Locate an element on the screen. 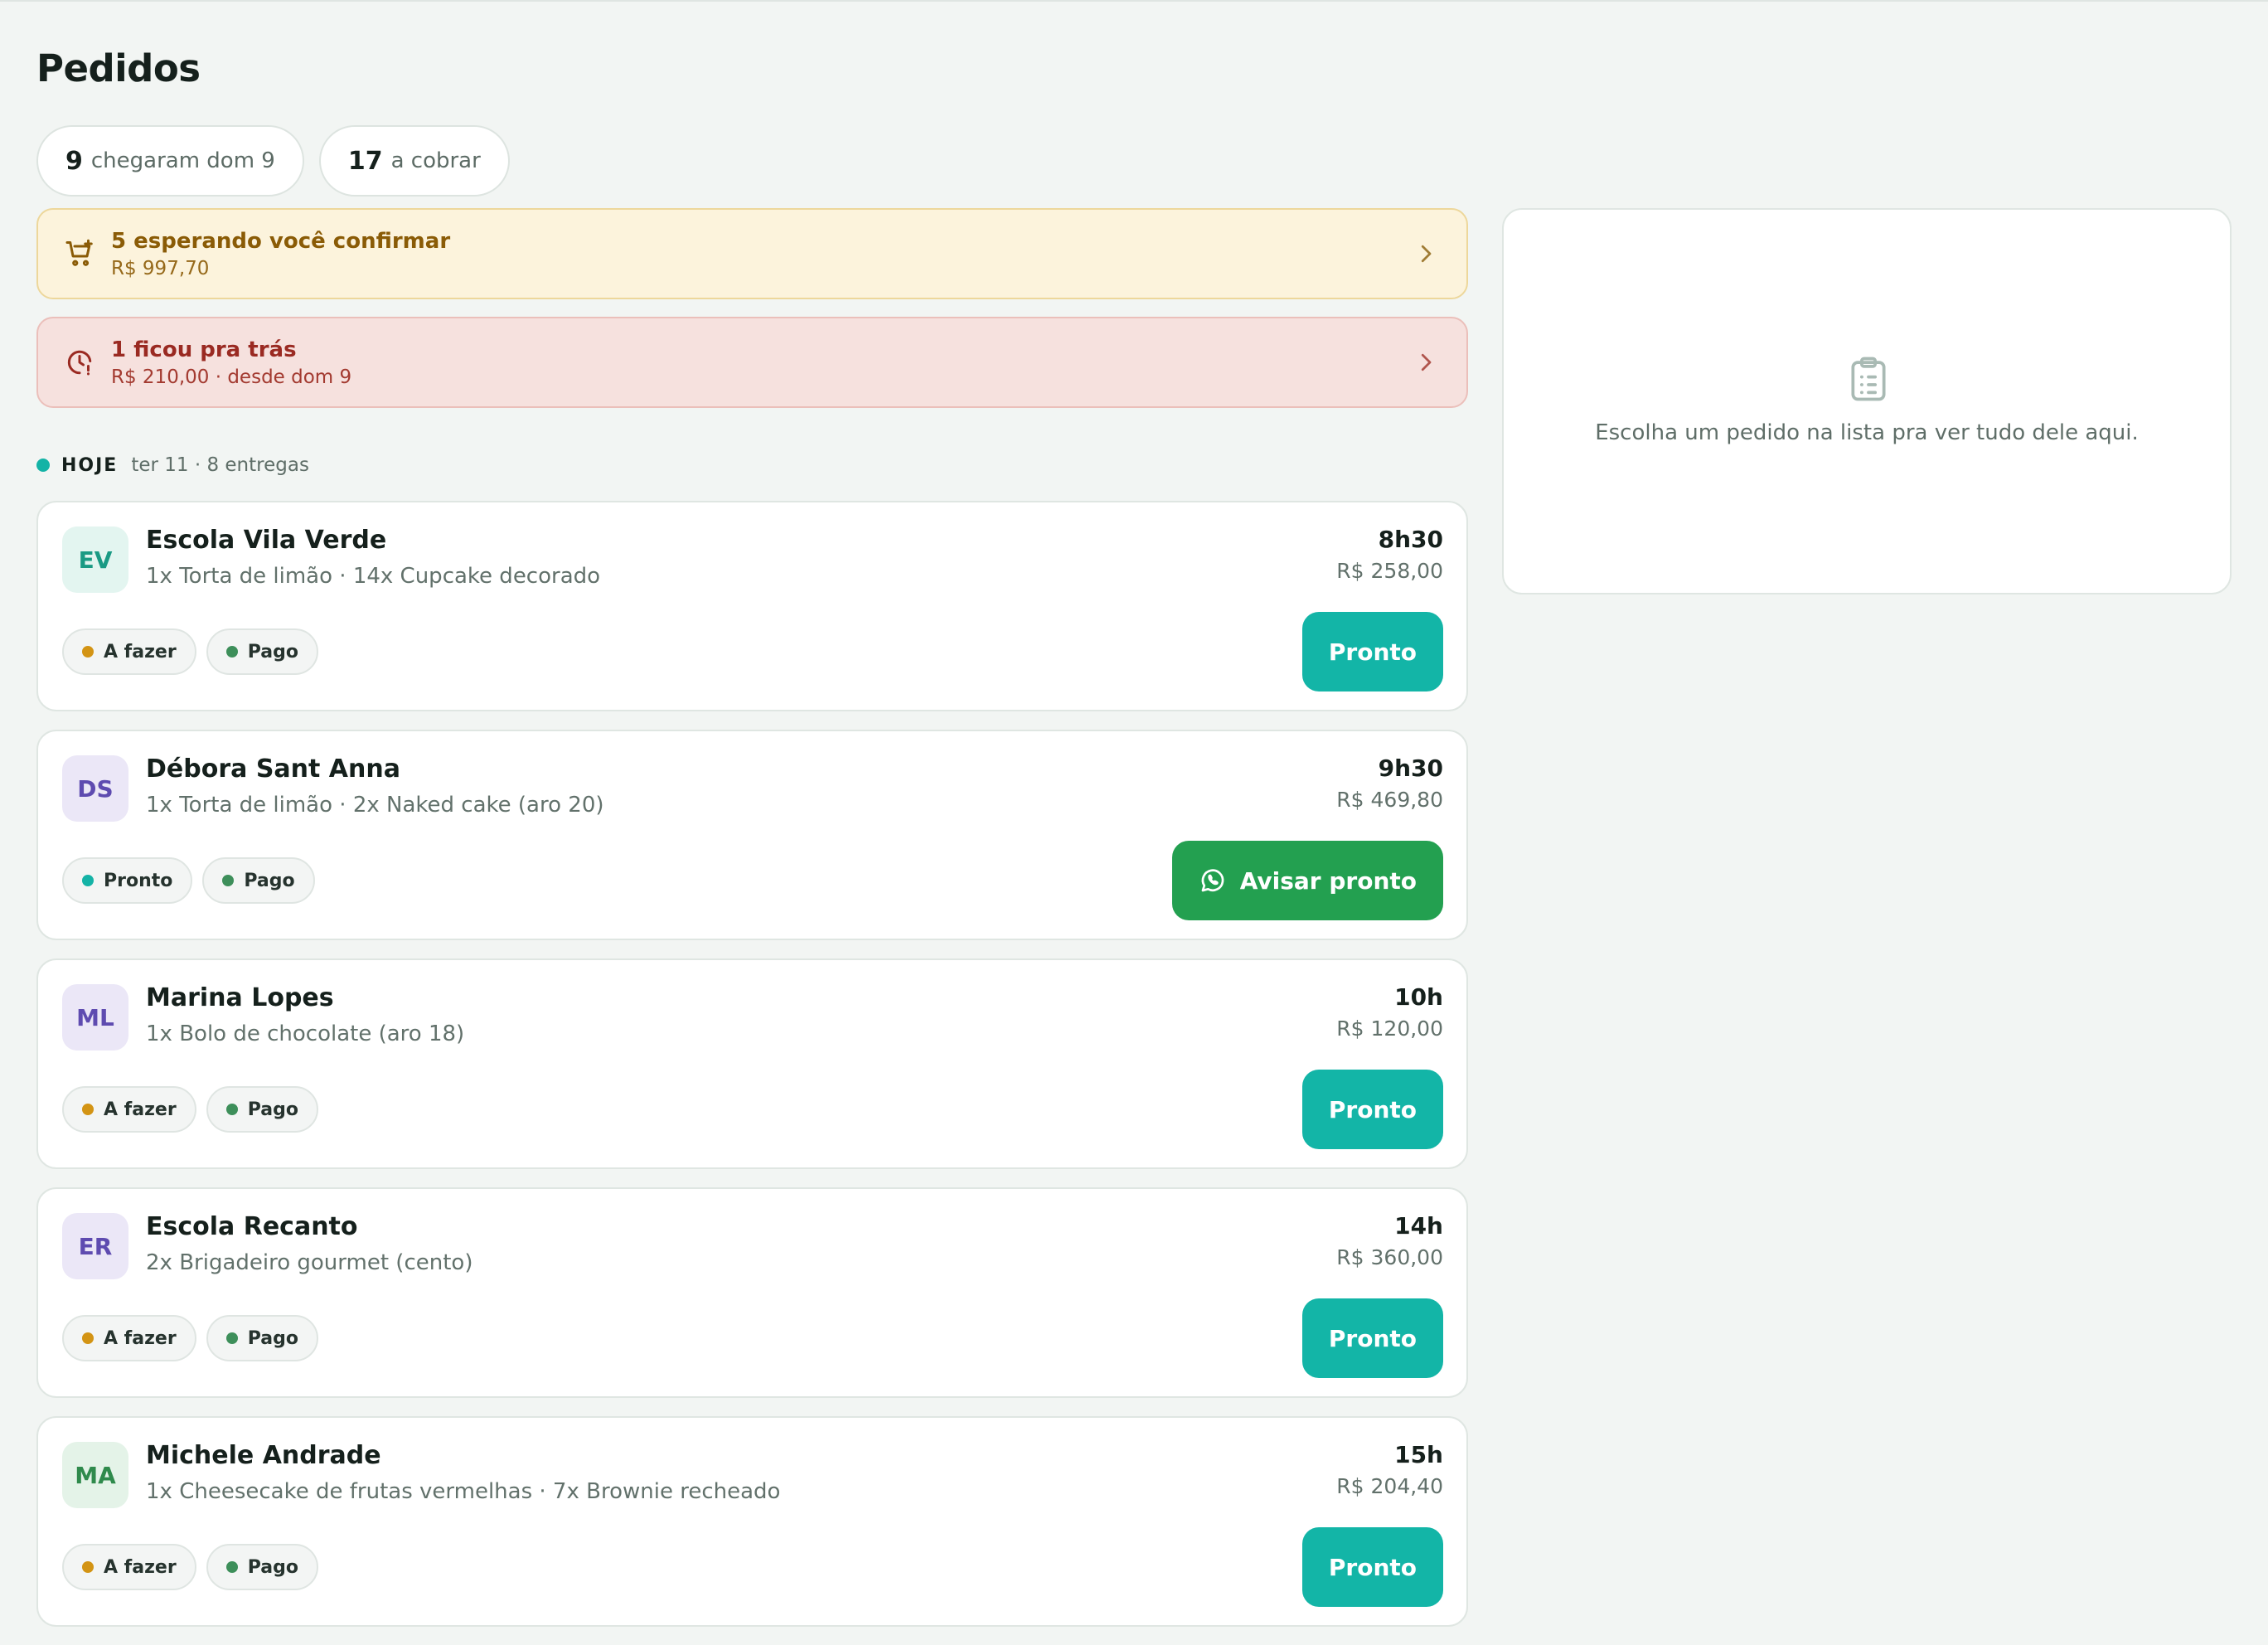 Image resolution: width=2268 pixels, height=1645 pixels. avatar: ML is located at coordinates (95, 1017).